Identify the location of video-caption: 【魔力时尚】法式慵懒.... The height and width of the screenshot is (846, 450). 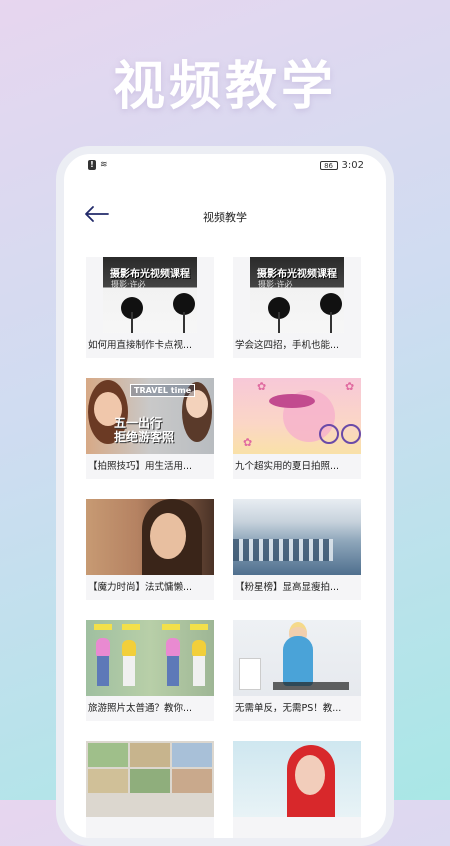
(140, 587).